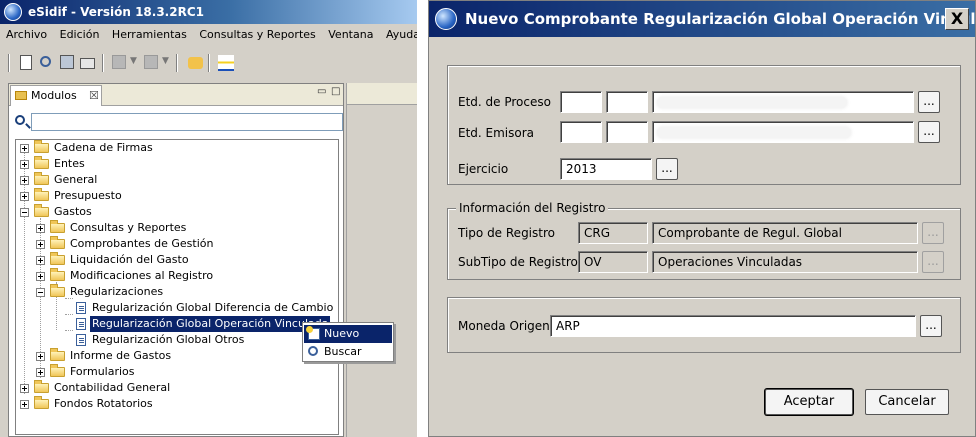 Image resolution: width=976 pixels, height=437 pixels. What do you see at coordinates (322, 92) in the screenshot?
I see `minimize-icon: ▭` at bounding box center [322, 92].